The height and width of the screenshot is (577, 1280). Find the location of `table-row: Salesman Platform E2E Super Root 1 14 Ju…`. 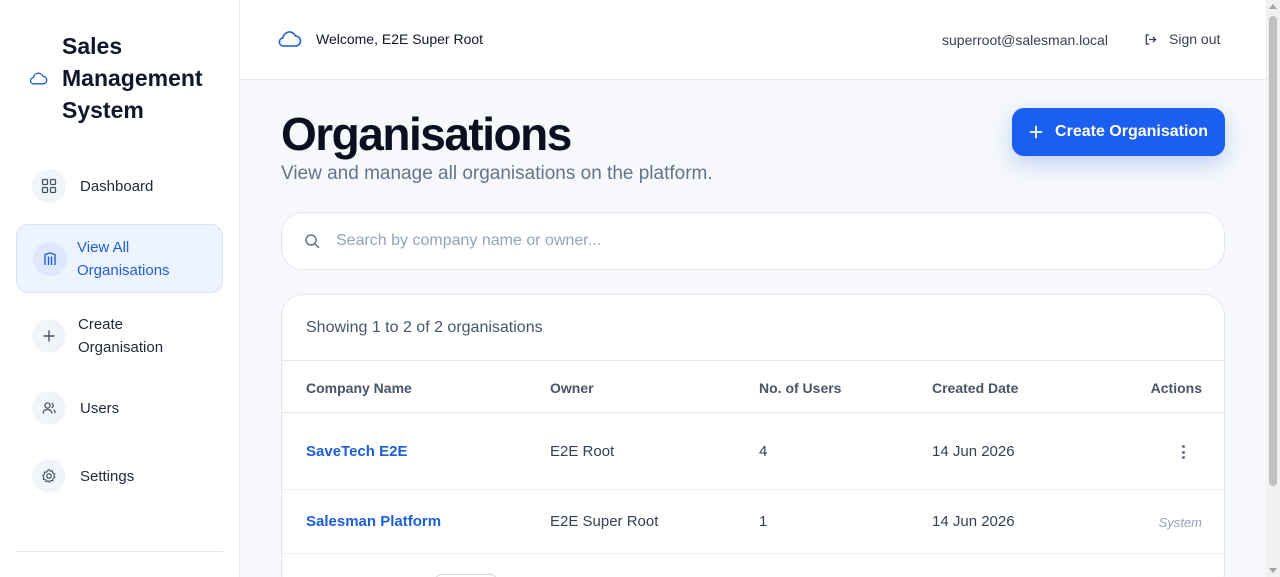

table-row: Salesman Platform E2E Super Root 1 14 Ju… is located at coordinates (753, 522).